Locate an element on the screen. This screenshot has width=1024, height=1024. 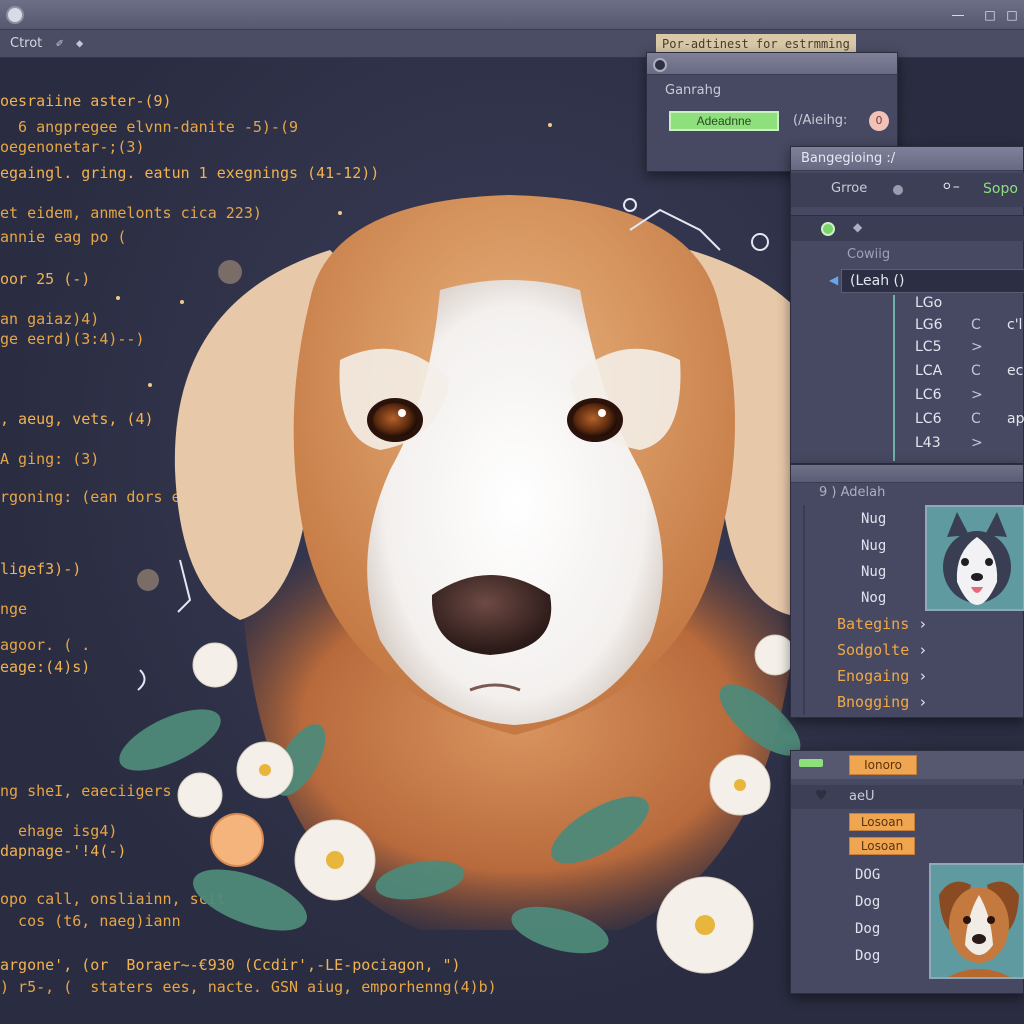
selected-layer: (Leah () is located at coordinates (932, 281).